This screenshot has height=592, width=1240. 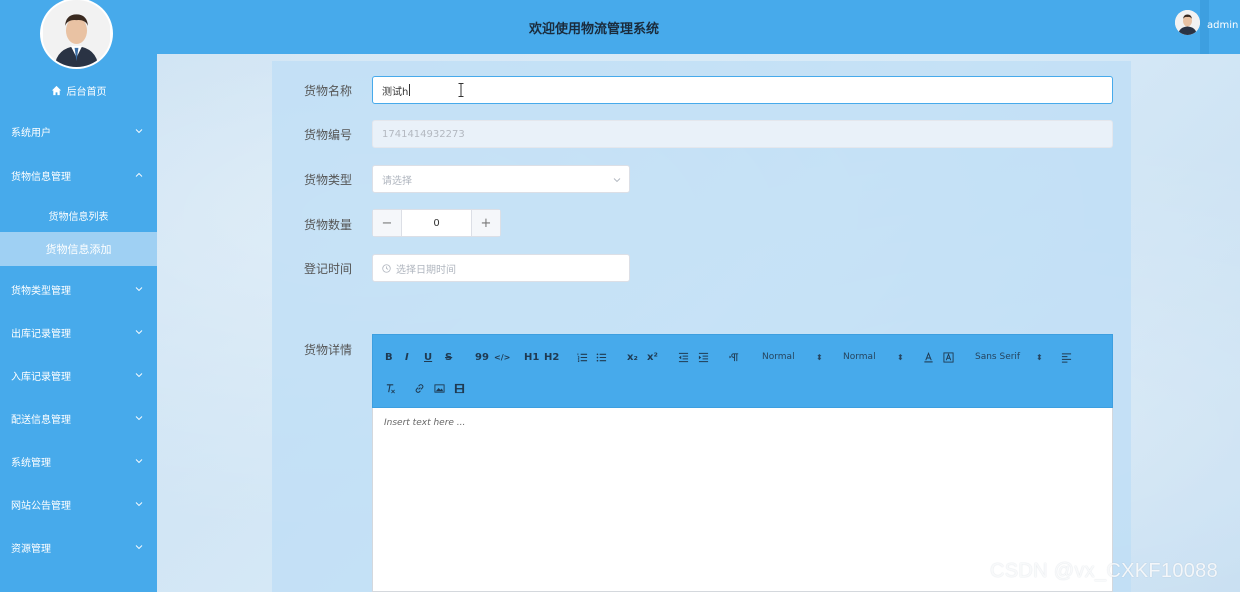 I want to click on sidebar-item-system-users: 系统用户, so click(x=78, y=131).